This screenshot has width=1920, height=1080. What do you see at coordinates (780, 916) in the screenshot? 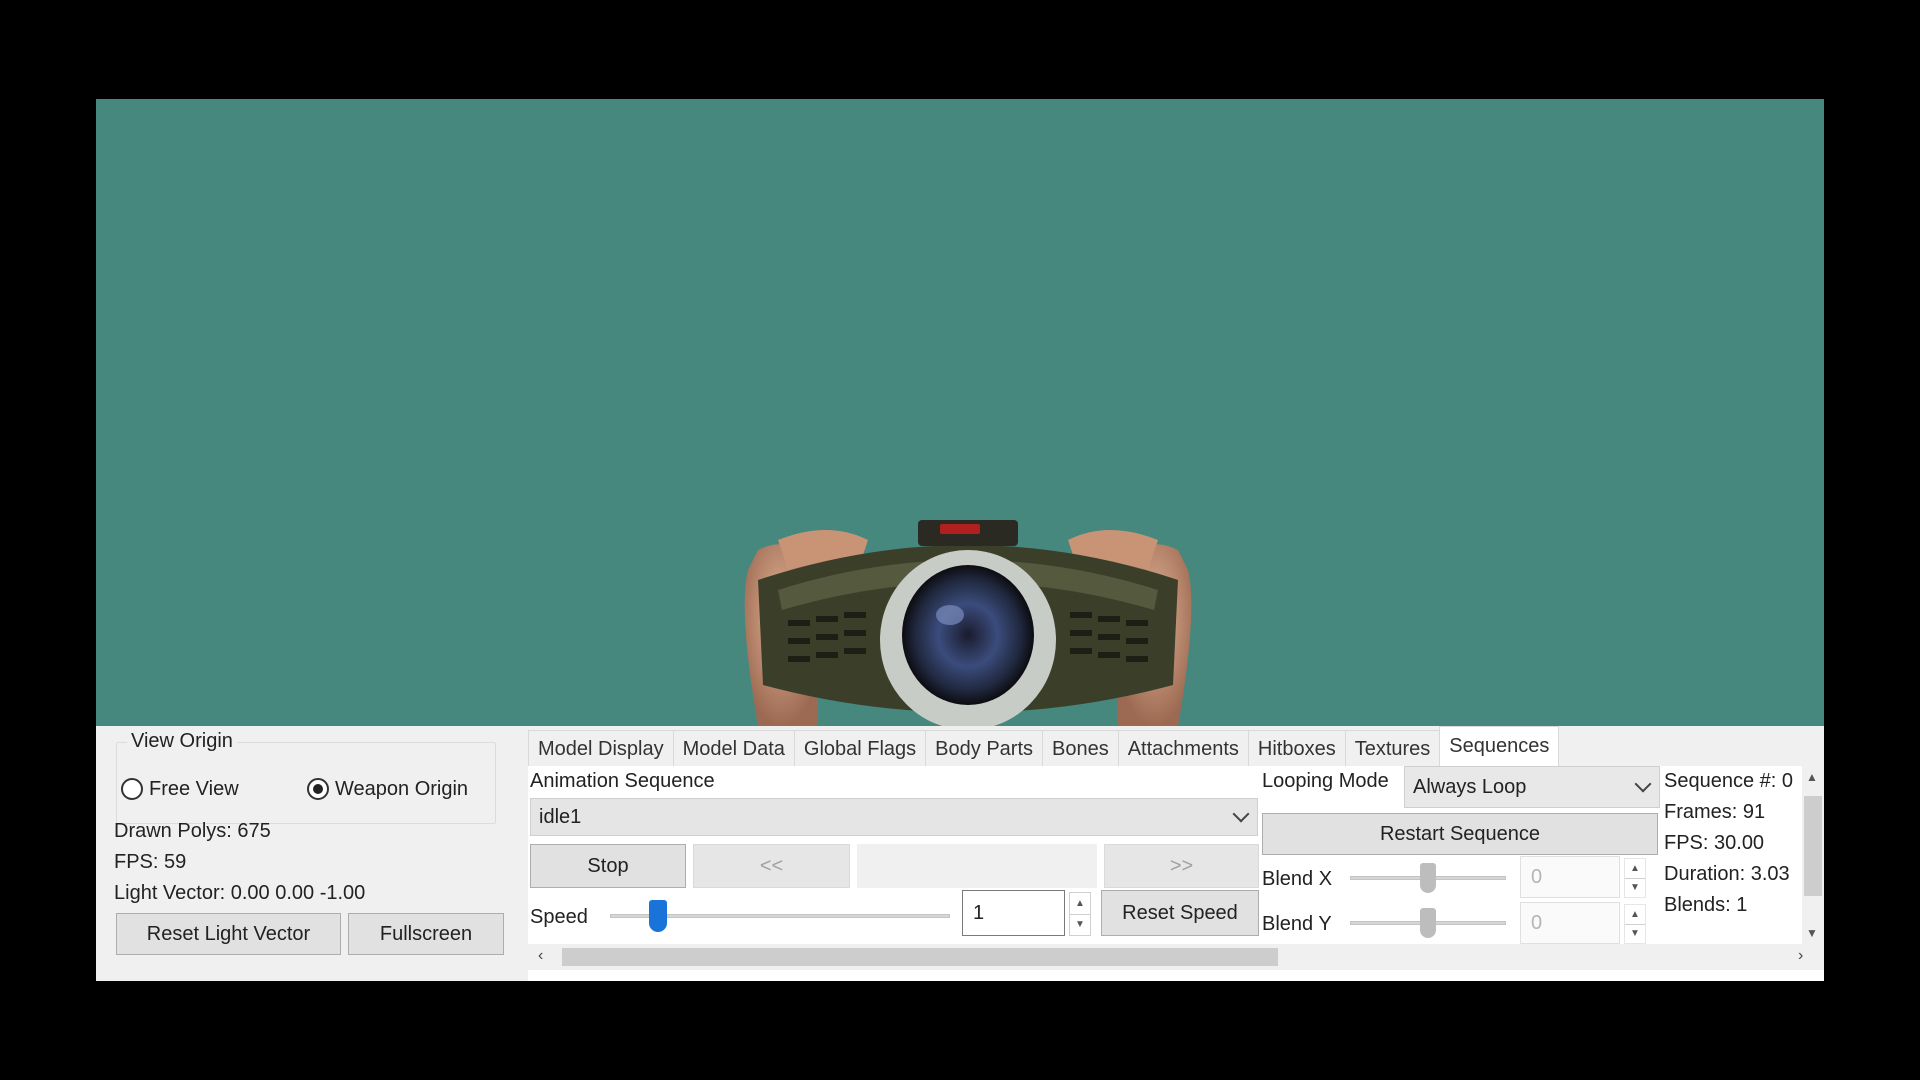
I see `speed-slider` at bounding box center [780, 916].